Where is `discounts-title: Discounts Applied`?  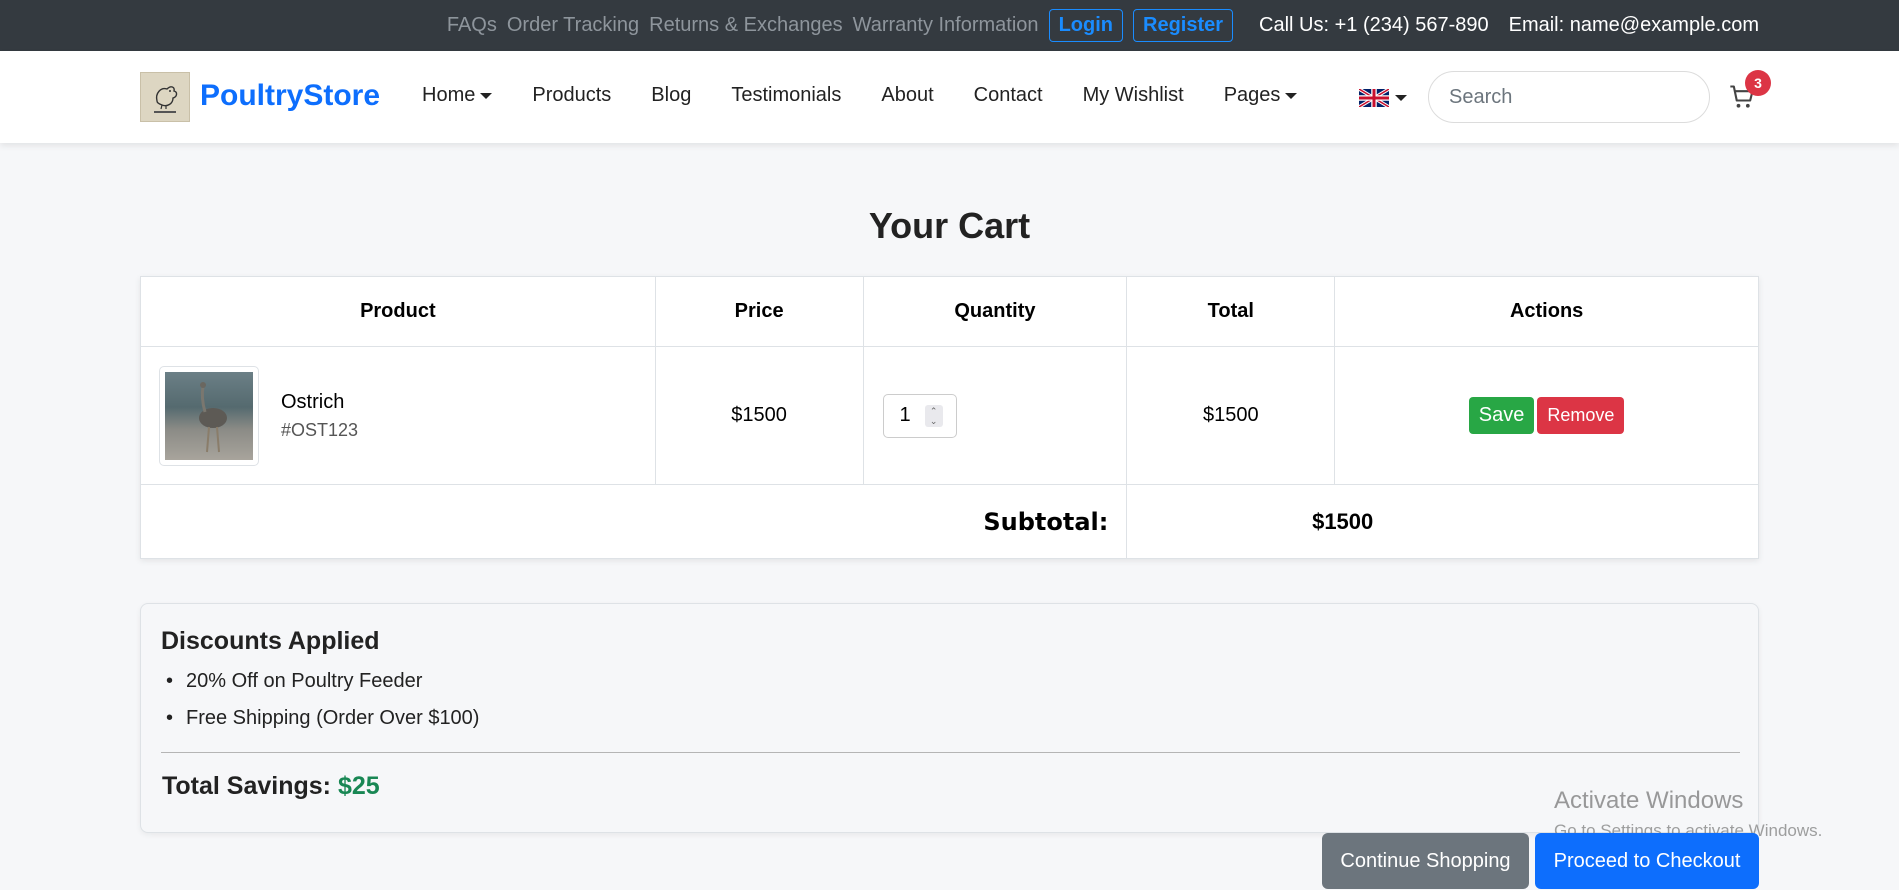 discounts-title: Discounts Applied is located at coordinates (270, 641).